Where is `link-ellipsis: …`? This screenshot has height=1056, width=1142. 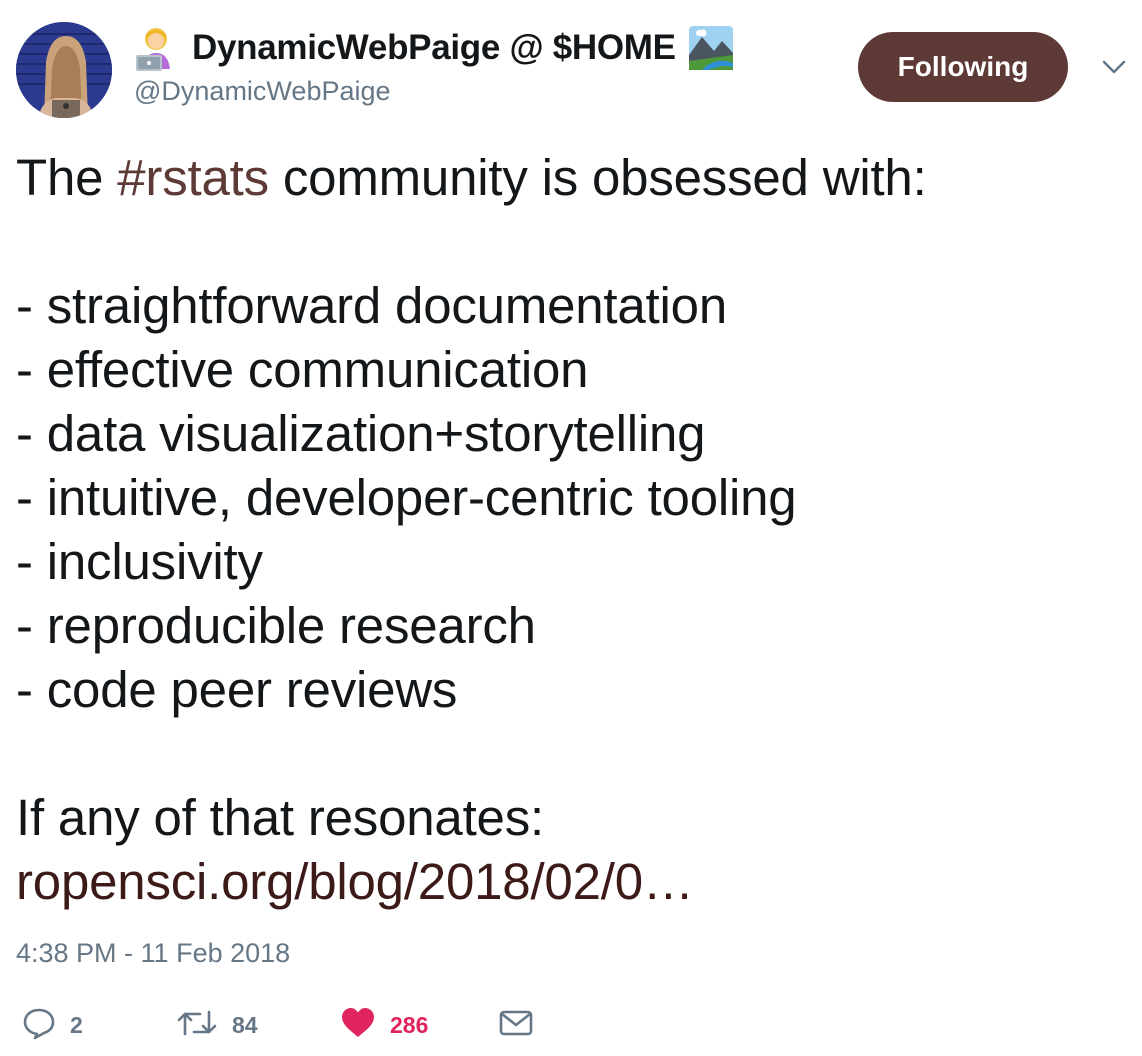
link-ellipsis: … is located at coordinates (668, 881).